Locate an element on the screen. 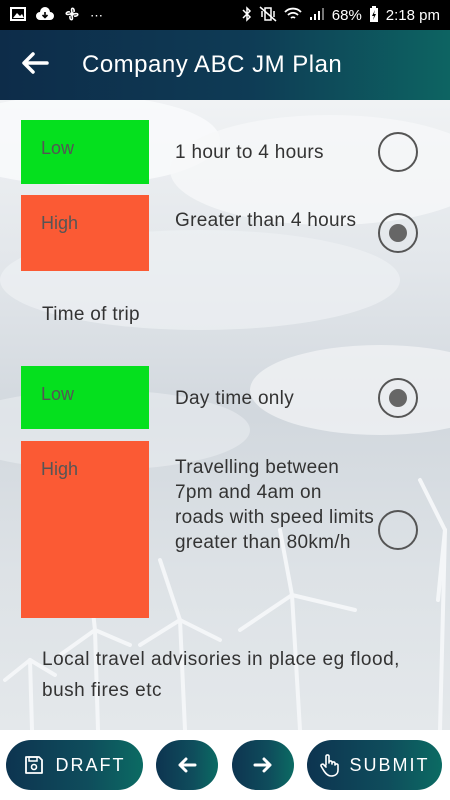 This screenshot has width=450, height=800. option-row: Low 1 hour to 4 hours is located at coordinates (225, 152).